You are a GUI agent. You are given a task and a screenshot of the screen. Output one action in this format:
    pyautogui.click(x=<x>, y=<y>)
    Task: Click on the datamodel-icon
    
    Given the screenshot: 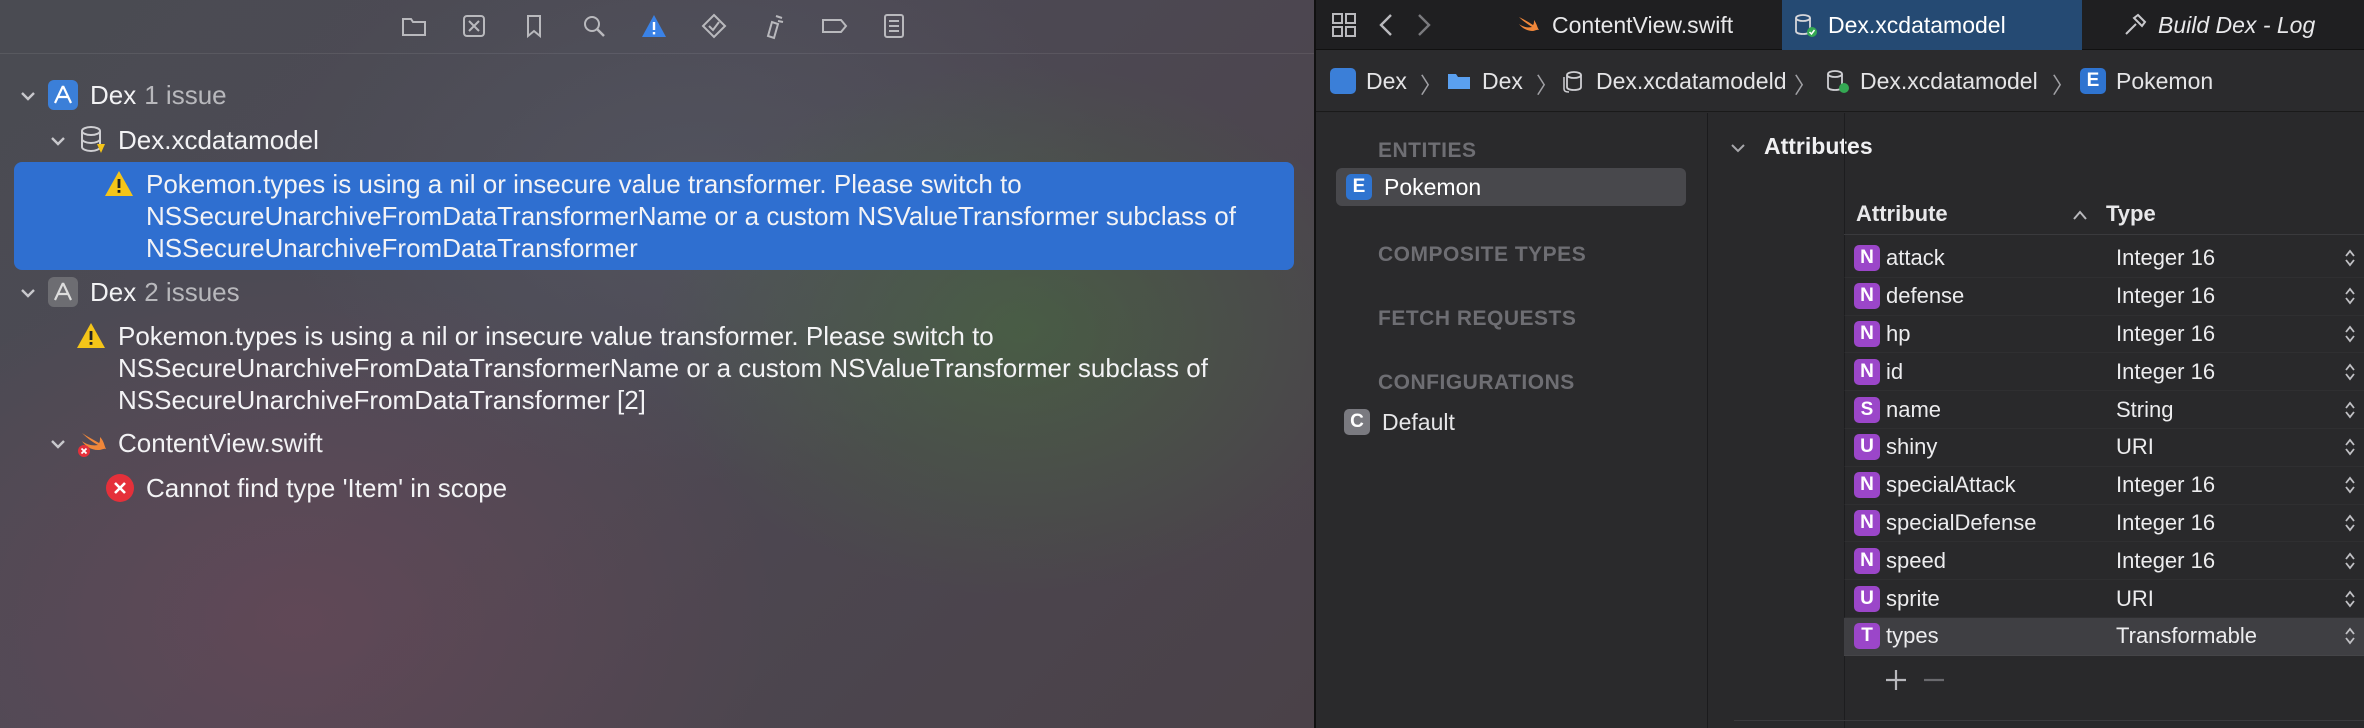 What is the action you would take?
    pyautogui.click(x=1806, y=25)
    